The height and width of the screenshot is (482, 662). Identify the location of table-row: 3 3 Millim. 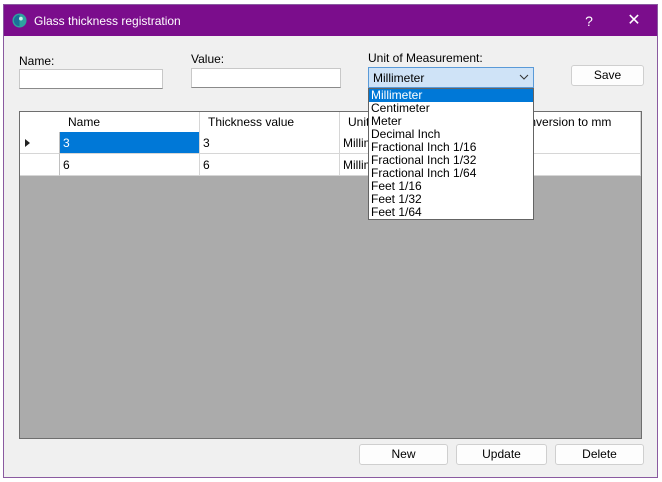
(330, 143).